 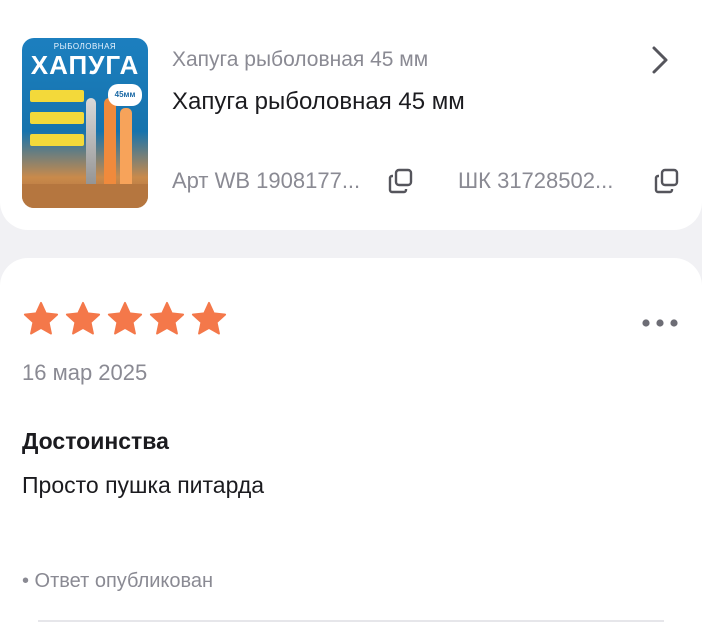 What do you see at coordinates (95, 441) in the screenshot?
I see `pros-heading: Достоинства` at bounding box center [95, 441].